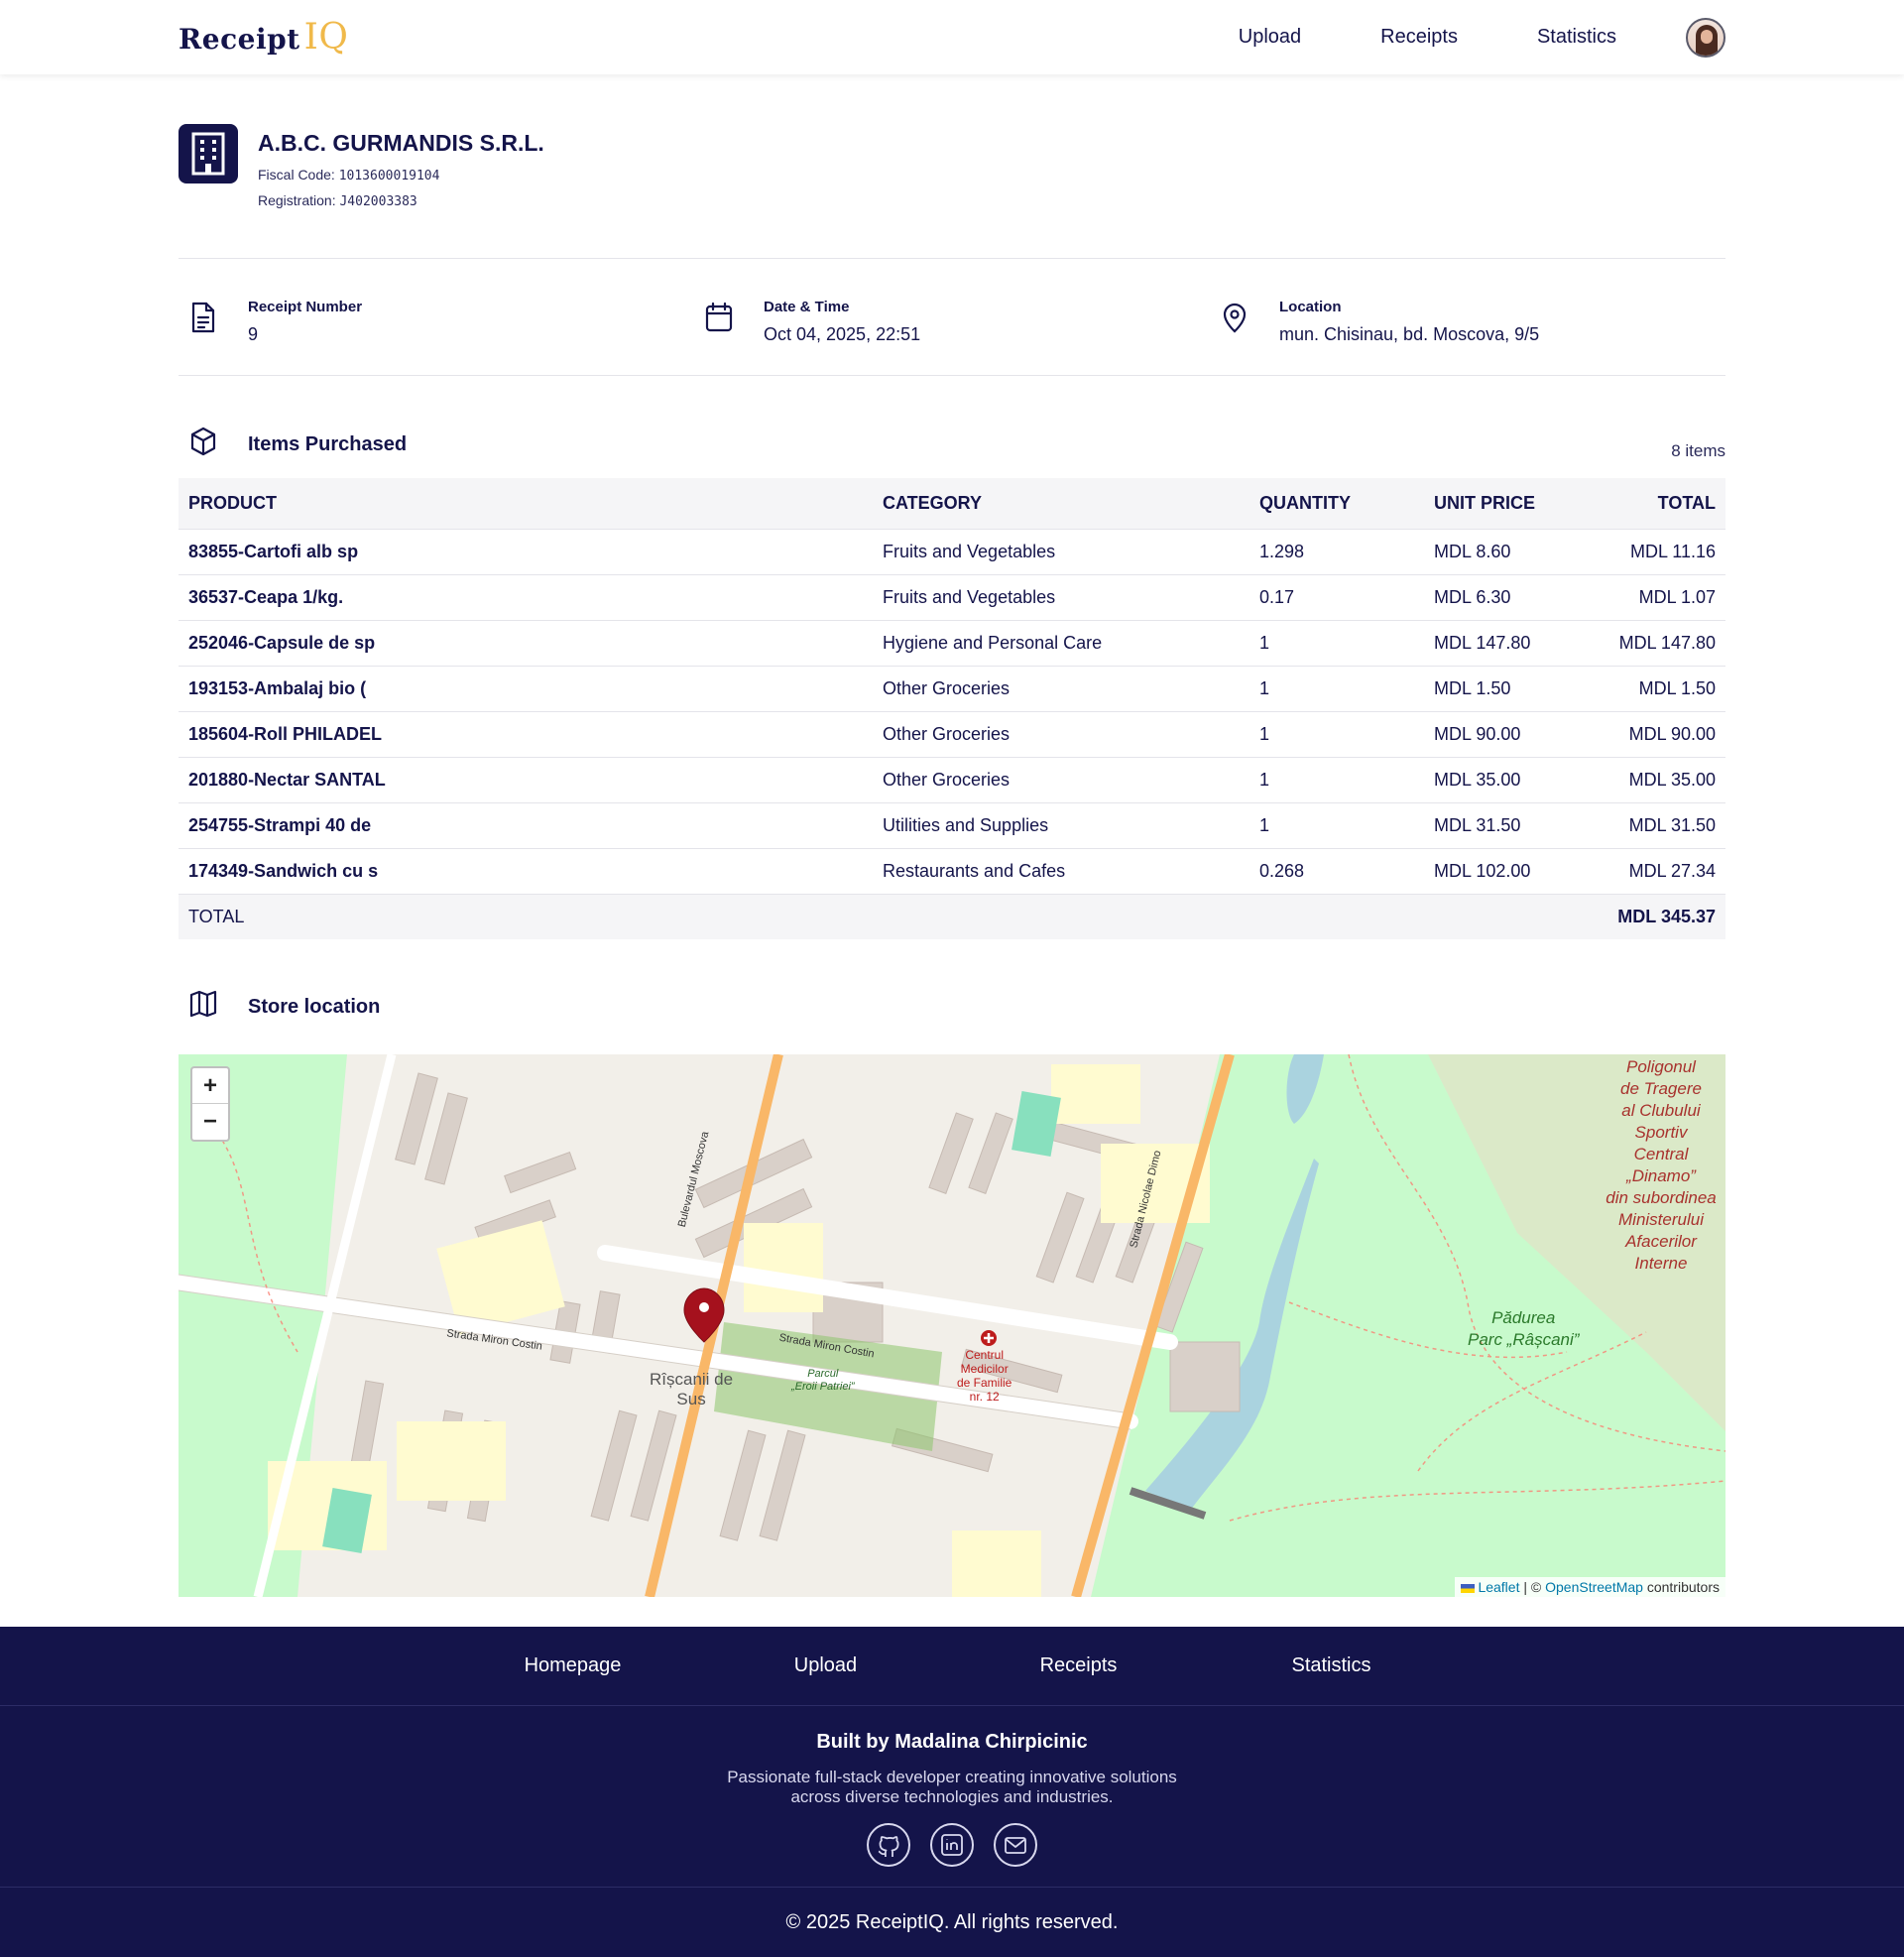 This screenshot has width=1904, height=1957. Describe the element at coordinates (1061, 551) in the screenshot. I see `cell-category: Fruits and Vegetables` at that location.